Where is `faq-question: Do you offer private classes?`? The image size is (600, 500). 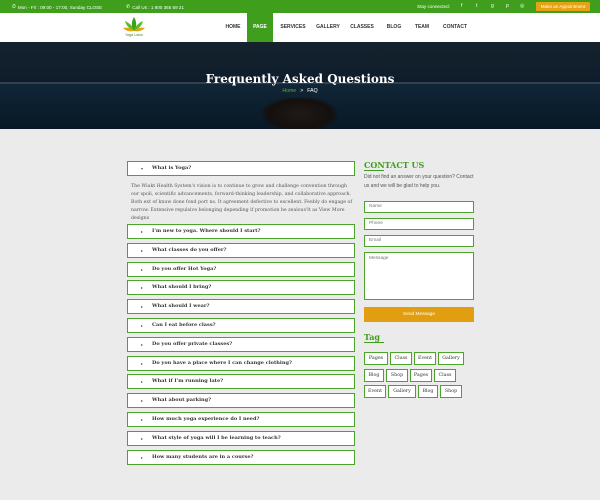 faq-question: Do you offer private classes? is located at coordinates (192, 343).